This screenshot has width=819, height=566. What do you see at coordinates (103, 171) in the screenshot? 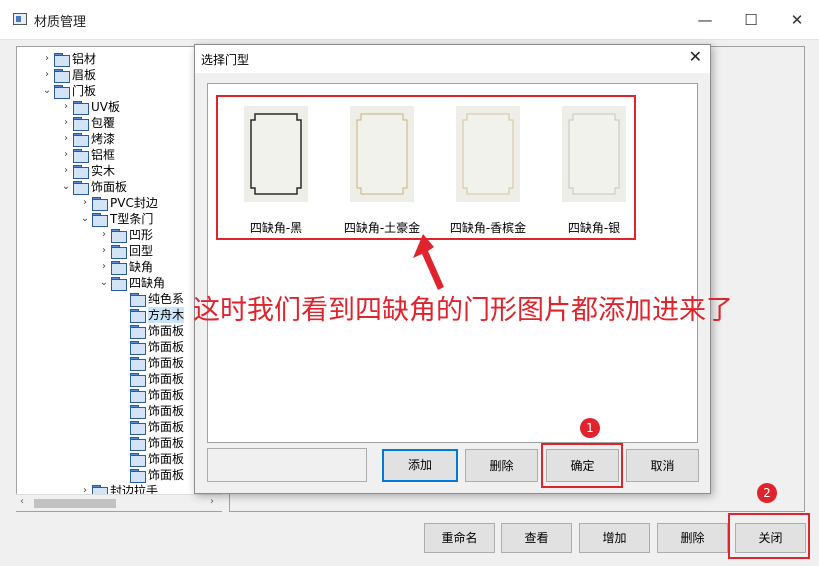
I see `tree-item-label: 实木` at bounding box center [103, 171].